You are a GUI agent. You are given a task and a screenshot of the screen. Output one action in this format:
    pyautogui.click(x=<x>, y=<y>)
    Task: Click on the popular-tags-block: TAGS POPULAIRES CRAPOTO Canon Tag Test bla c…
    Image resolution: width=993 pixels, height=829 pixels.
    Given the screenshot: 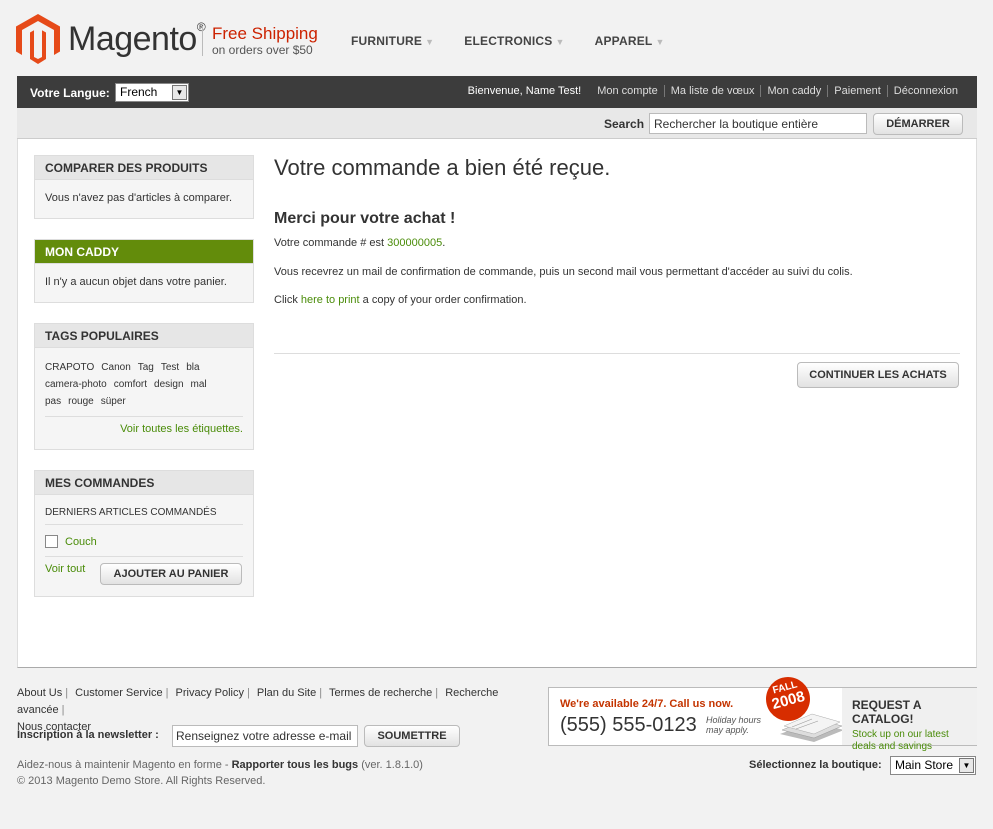 What is the action you would take?
    pyautogui.click(x=144, y=386)
    